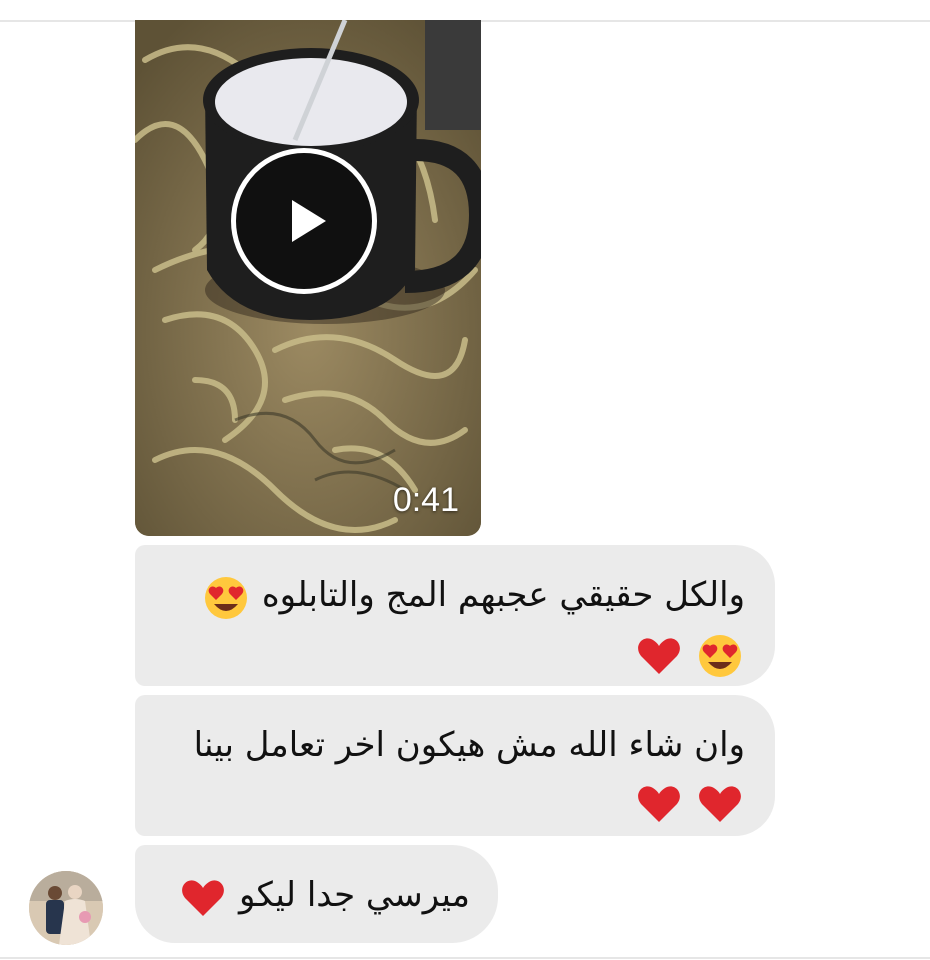 This screenshot has height=960, width=930. Describe the element at coordinates (354, 895) in the screenshot. I see `message-text: ميرسي جدا ليكو` at that location.